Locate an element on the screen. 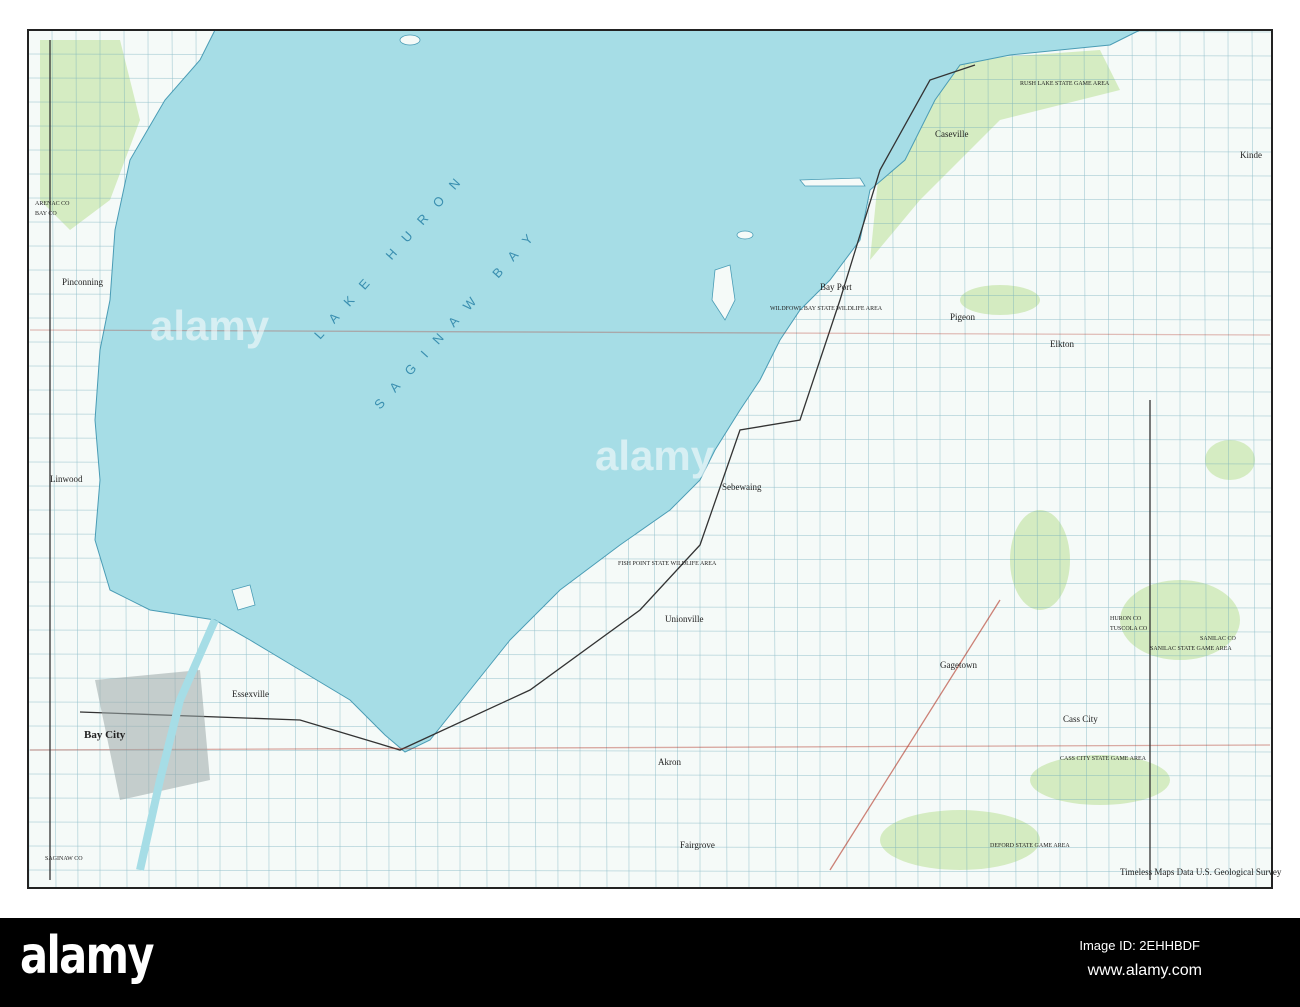 The image size is (1300, 1007). county-saginaw: SAGINAW CO is located at coordinates (64, 859).